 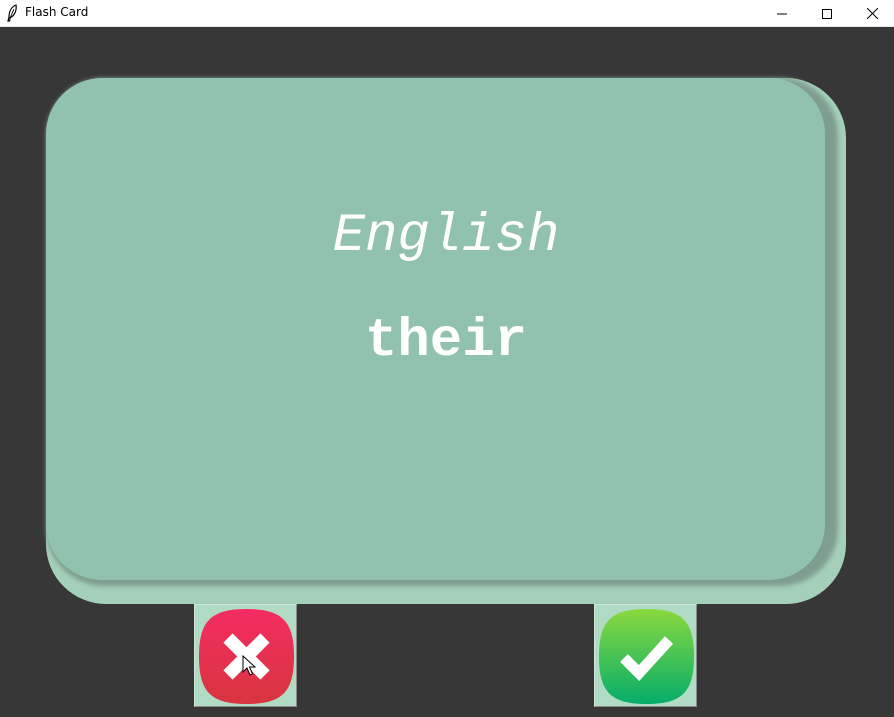 I want to click on close-button, so click(x=871, y=13).